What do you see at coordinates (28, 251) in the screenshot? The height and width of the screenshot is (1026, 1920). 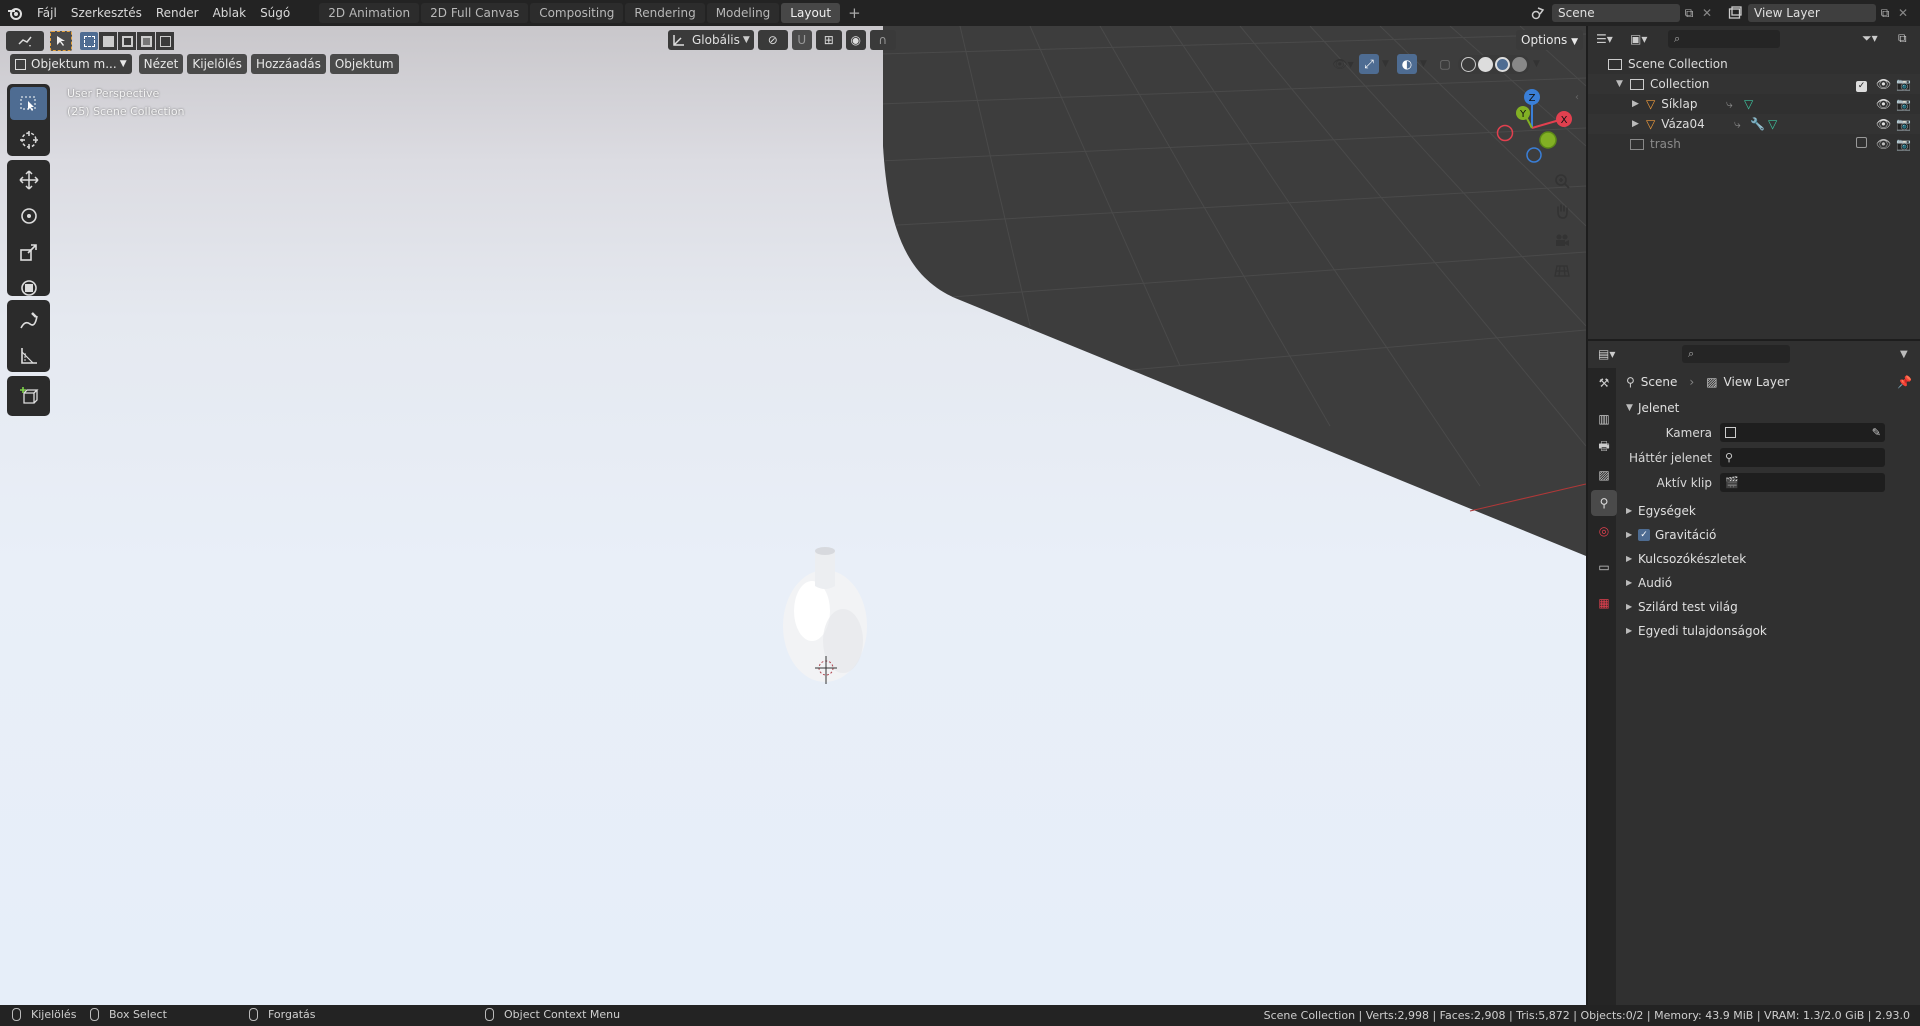 I see `scale-tool` at bounding box center [28, 251].